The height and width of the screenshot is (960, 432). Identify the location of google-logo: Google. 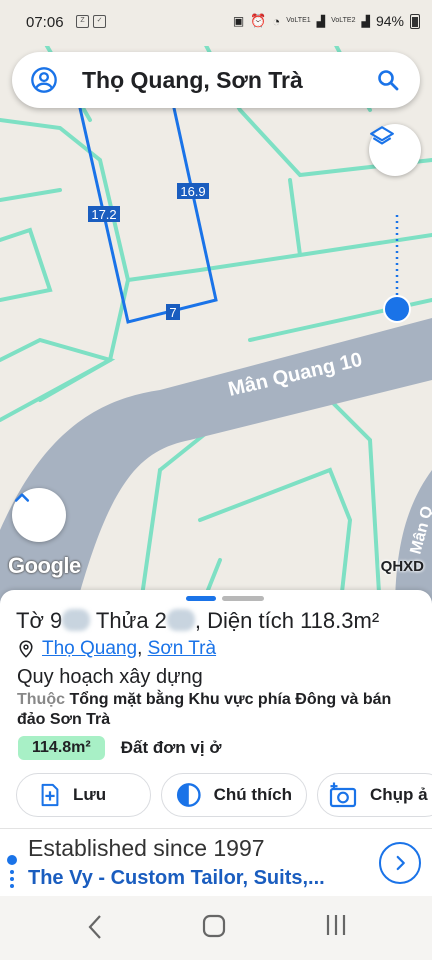
(44, 565).